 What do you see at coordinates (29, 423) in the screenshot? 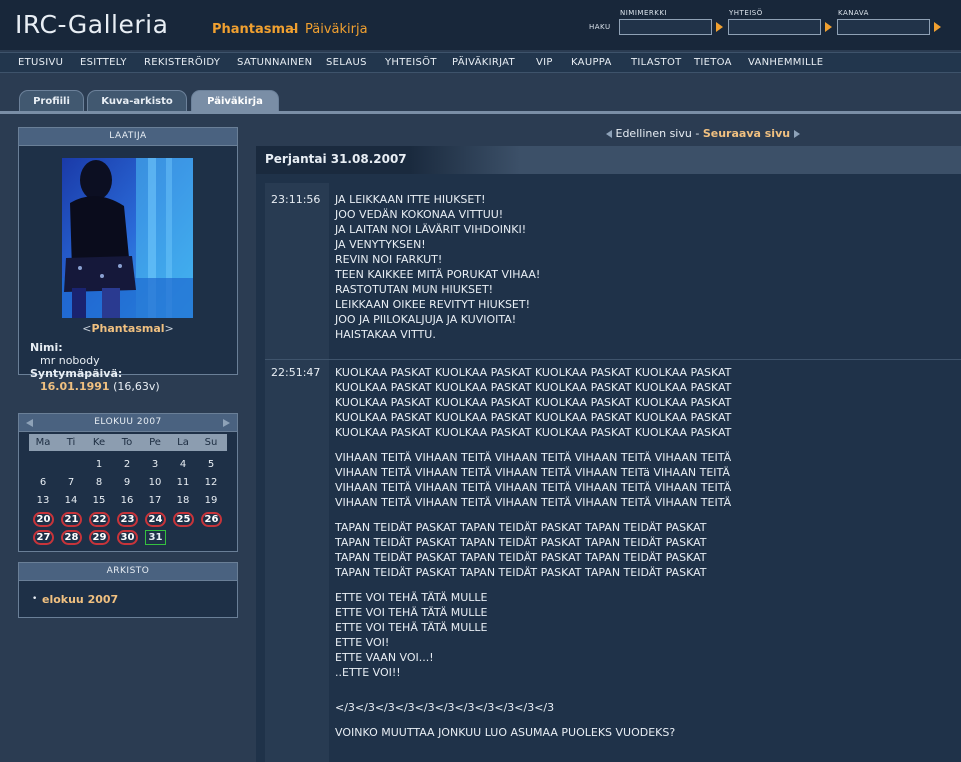
I see `prev-month-icon` at bounding box center [29, 423].